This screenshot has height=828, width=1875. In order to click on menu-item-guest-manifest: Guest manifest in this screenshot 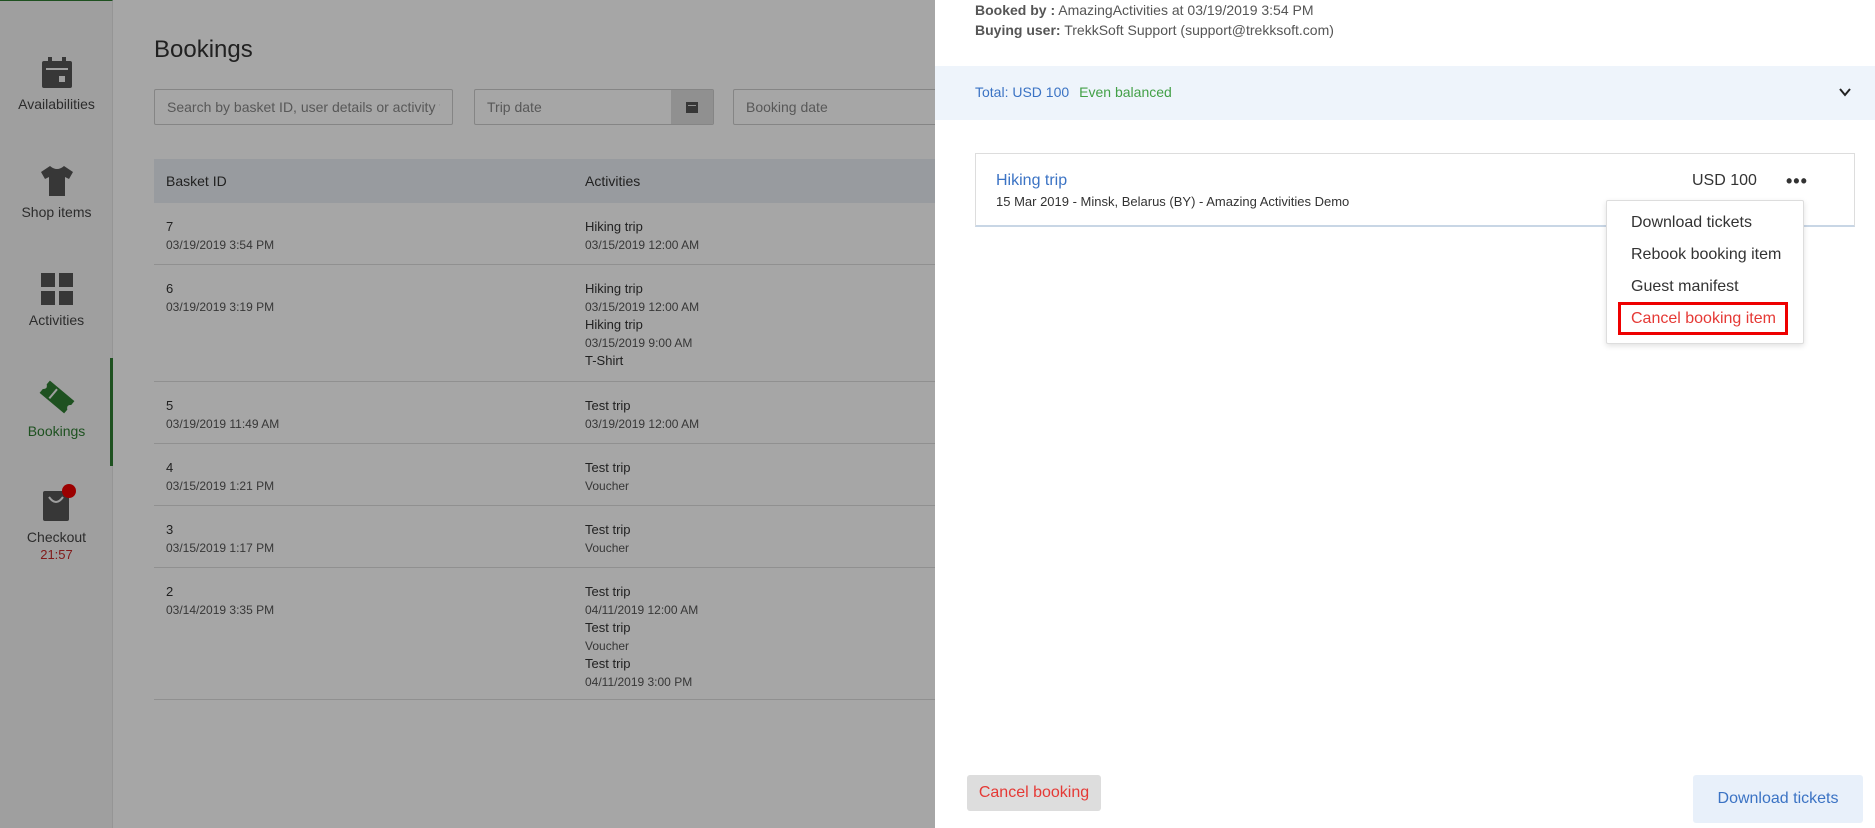, I will do `click(1685, 287)`.